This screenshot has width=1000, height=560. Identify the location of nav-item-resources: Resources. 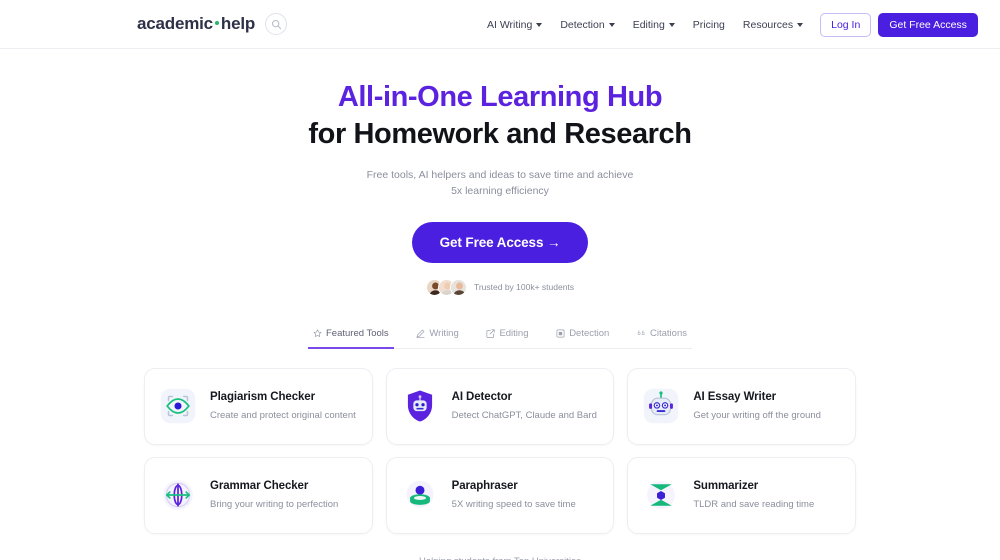
(773, 25).